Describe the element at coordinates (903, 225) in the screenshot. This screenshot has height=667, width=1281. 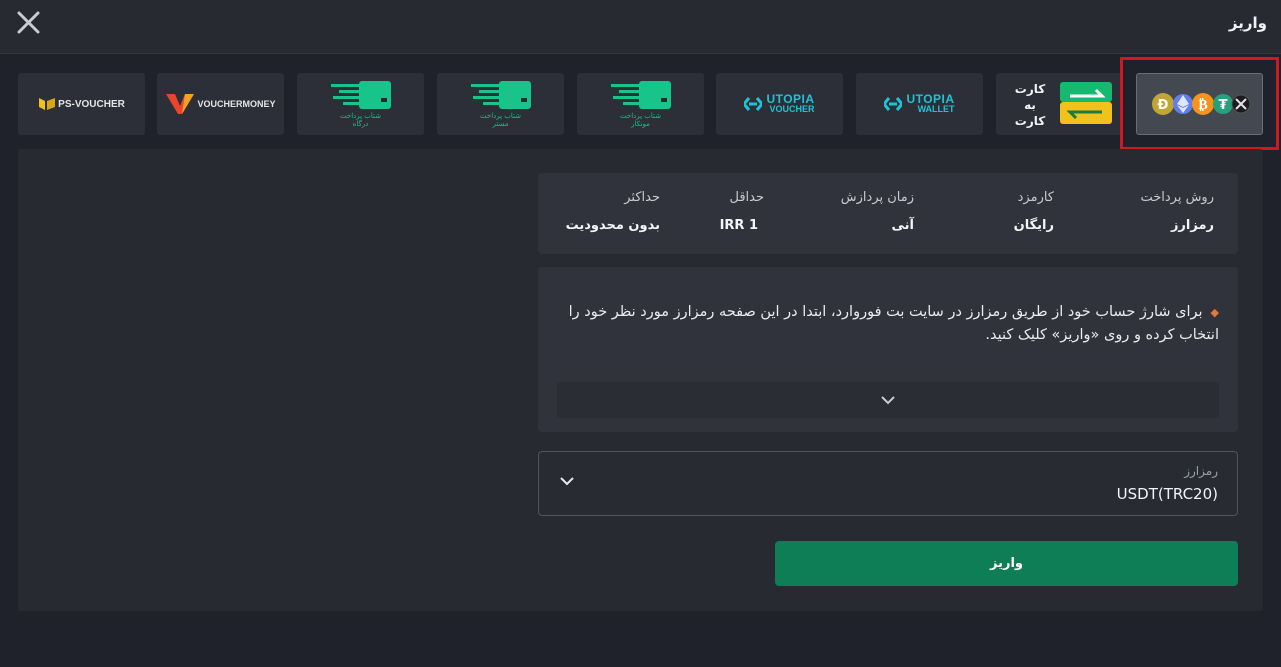
I see `info-value: آنی` at that location.